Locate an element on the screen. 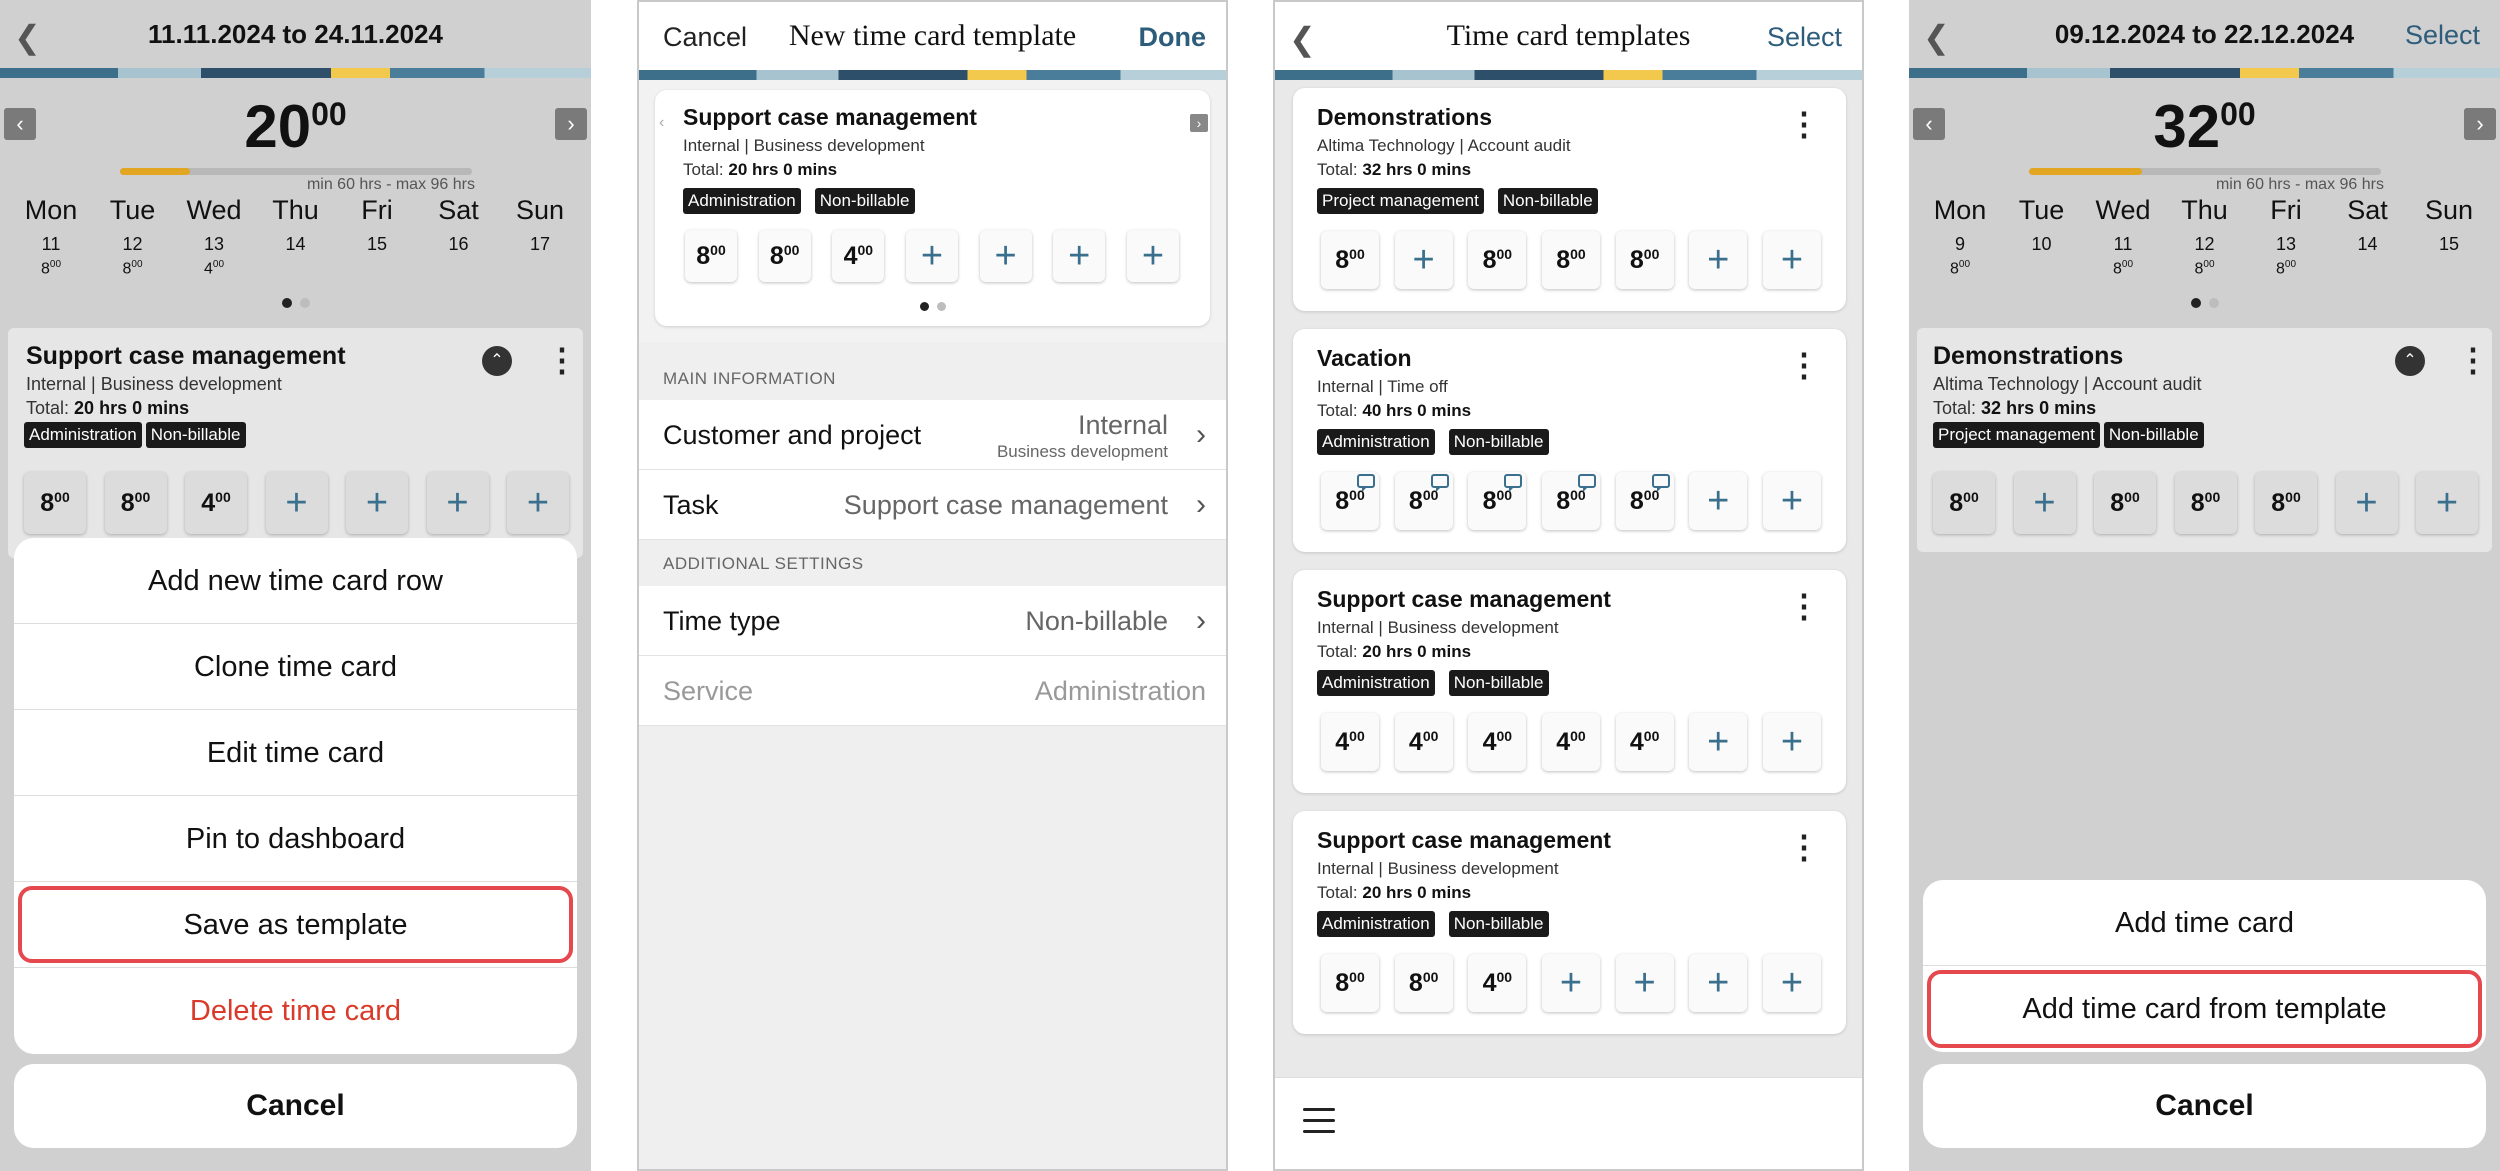  add-row-button: Add new time card row is located at coordinates (295, 581).